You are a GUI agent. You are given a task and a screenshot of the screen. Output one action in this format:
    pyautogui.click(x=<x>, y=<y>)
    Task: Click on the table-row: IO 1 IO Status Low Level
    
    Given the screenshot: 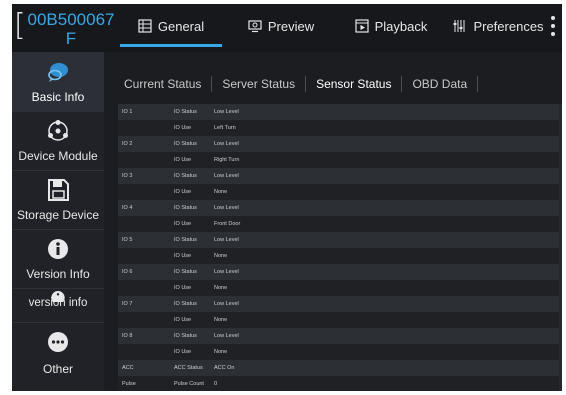 What is the action you would take?
    pyautogui.click(x=340, y=112)
    